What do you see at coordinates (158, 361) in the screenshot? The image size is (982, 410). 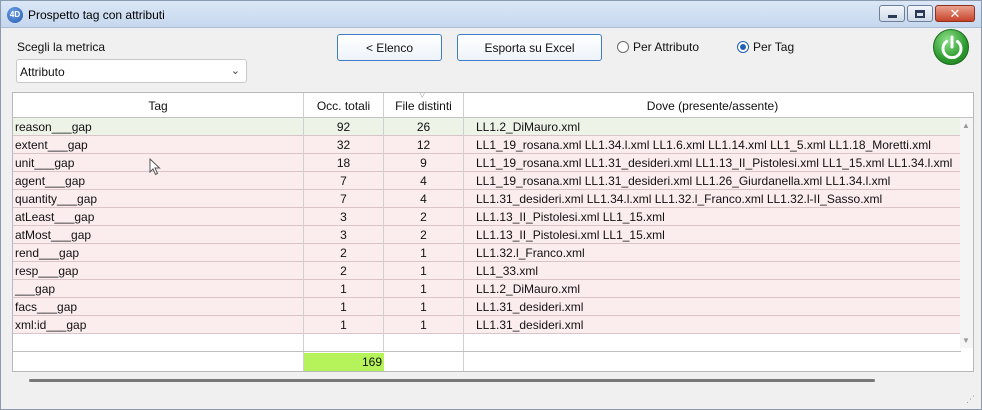 I see `totals-tag-cell` at bounding box center [158, 361].